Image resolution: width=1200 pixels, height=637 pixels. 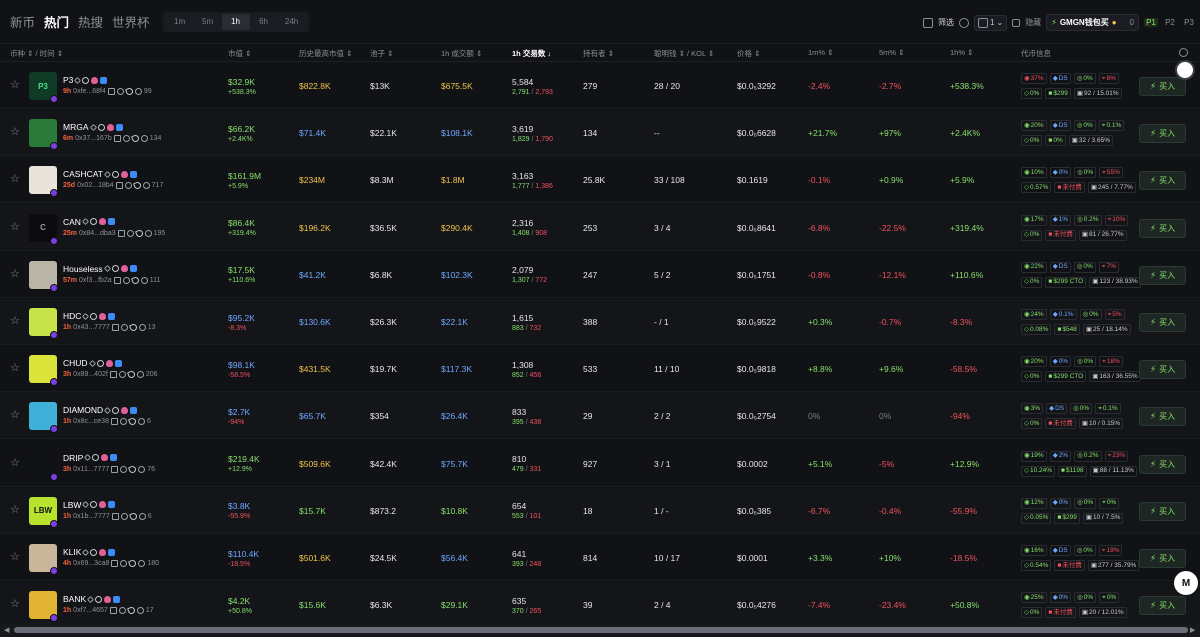 I want to click on holders-rate-badge: ▣ 10 / 7.5%, so click(x=1103, y=518).